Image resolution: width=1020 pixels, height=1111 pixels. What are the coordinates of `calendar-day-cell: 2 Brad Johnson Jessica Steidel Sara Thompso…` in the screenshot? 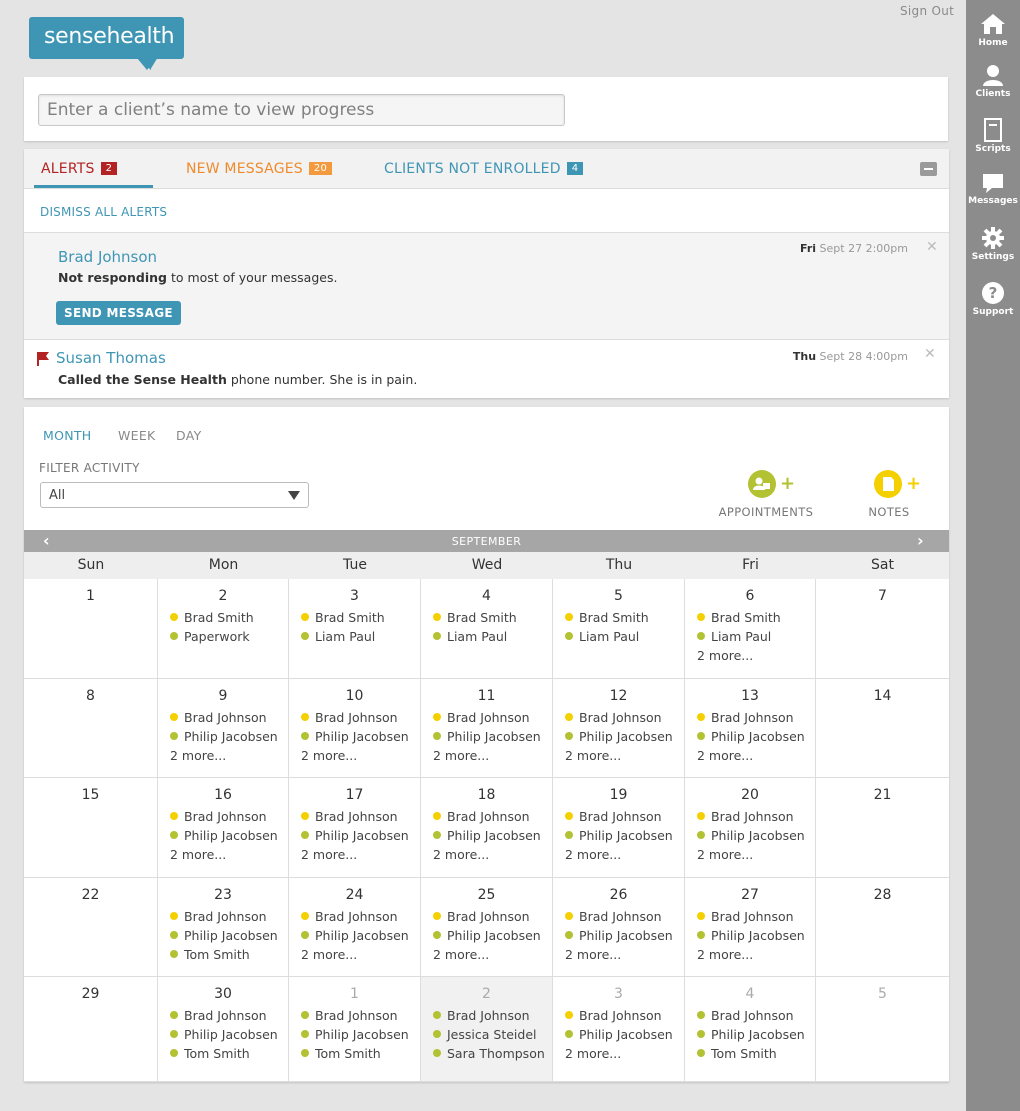 It's located at (487, 1029).